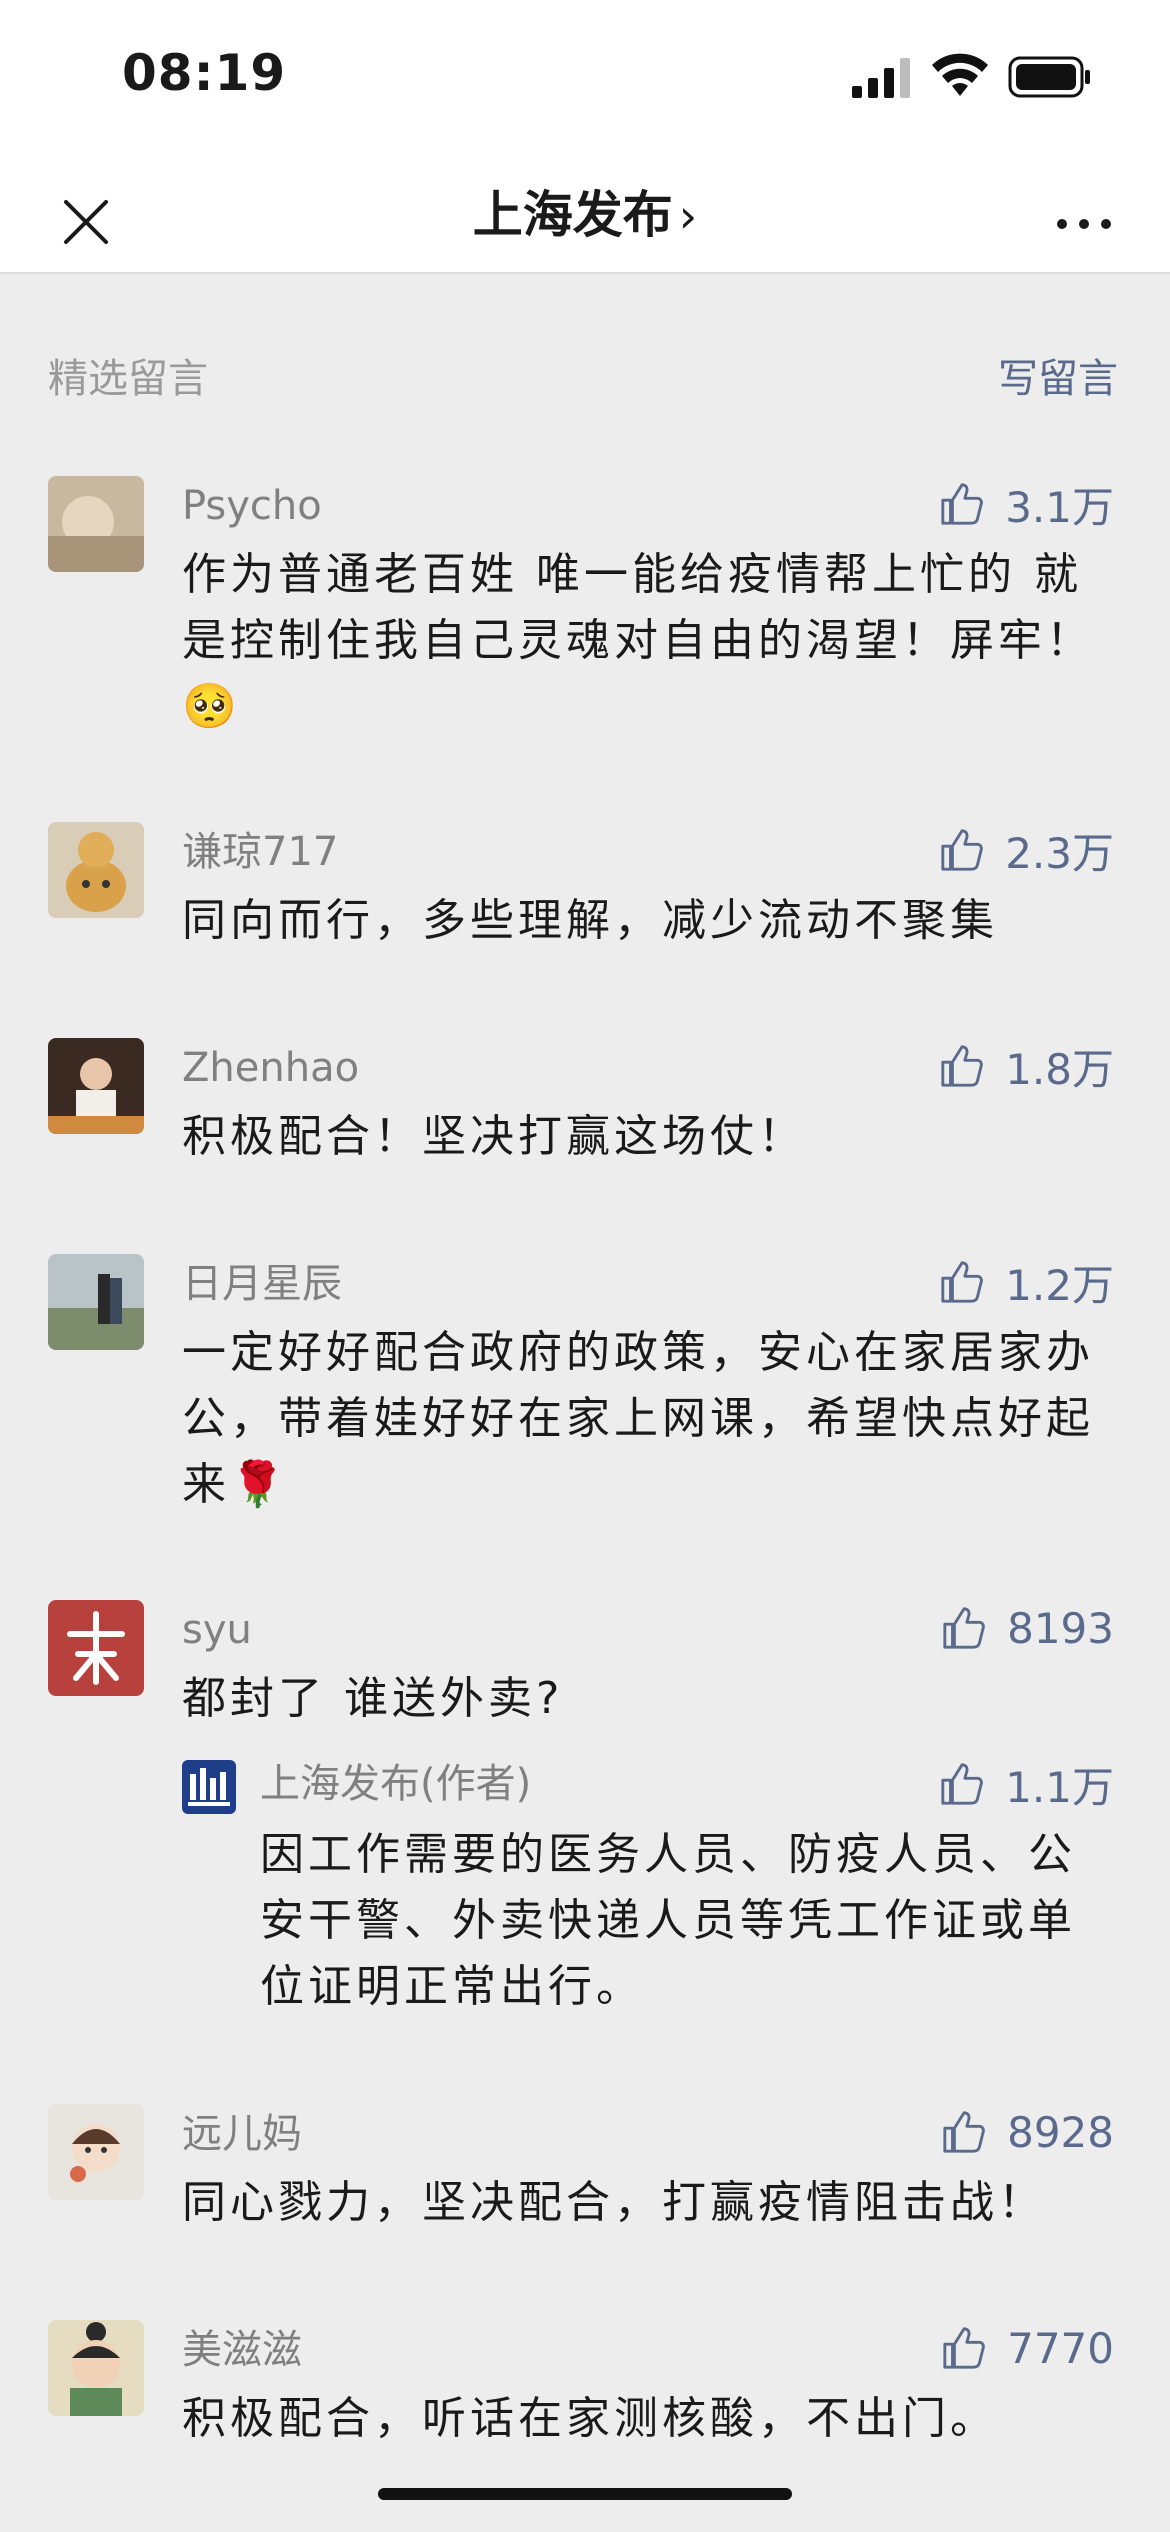 The width and height of the screenshot is (1170, 2532). What do you see at coordinates (395, 1784) in the screenshot?
I see `author-name: 上海发布(作者)` at bounding box center [395, 1784].